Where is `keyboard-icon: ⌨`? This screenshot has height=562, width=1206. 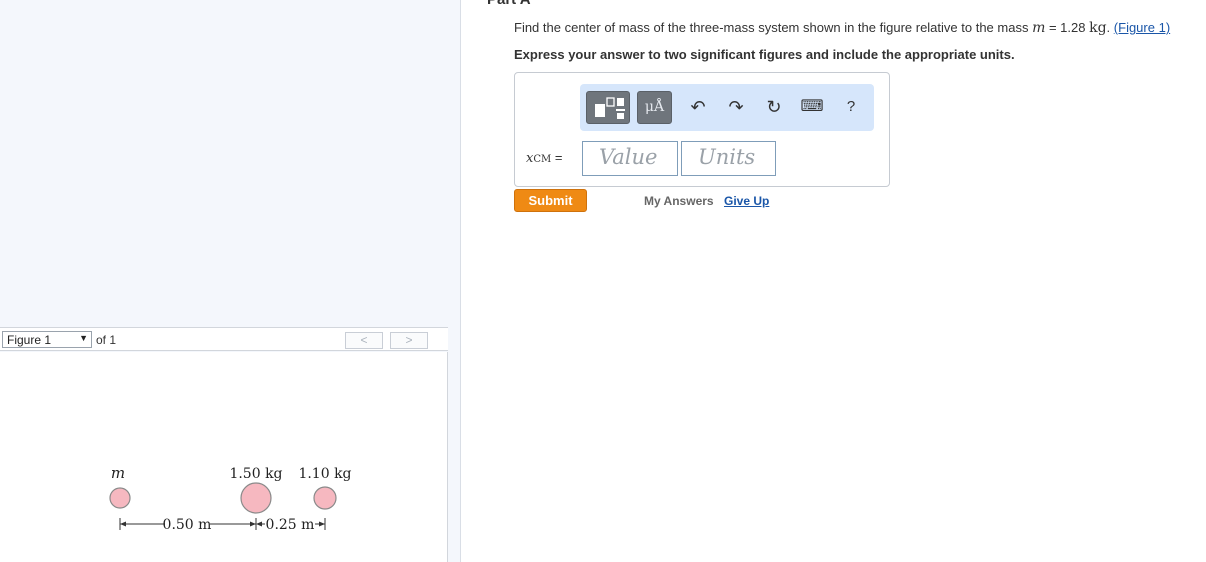 keyboard-icon: ⌨ is located at coordinates (812, 107).